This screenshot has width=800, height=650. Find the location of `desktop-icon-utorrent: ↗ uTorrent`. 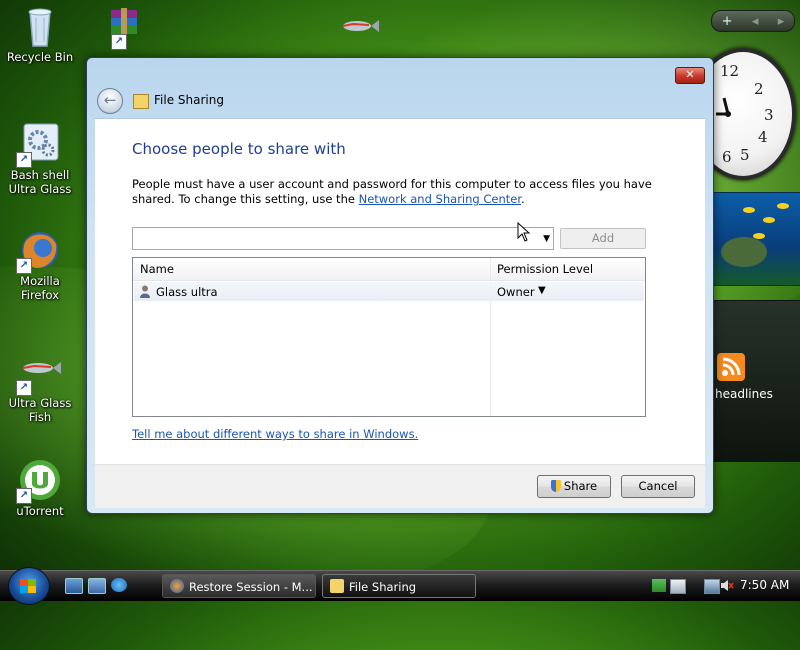

desktop-icon-utorrent: ↗ uTorrent is located at coordinates (40, 488).